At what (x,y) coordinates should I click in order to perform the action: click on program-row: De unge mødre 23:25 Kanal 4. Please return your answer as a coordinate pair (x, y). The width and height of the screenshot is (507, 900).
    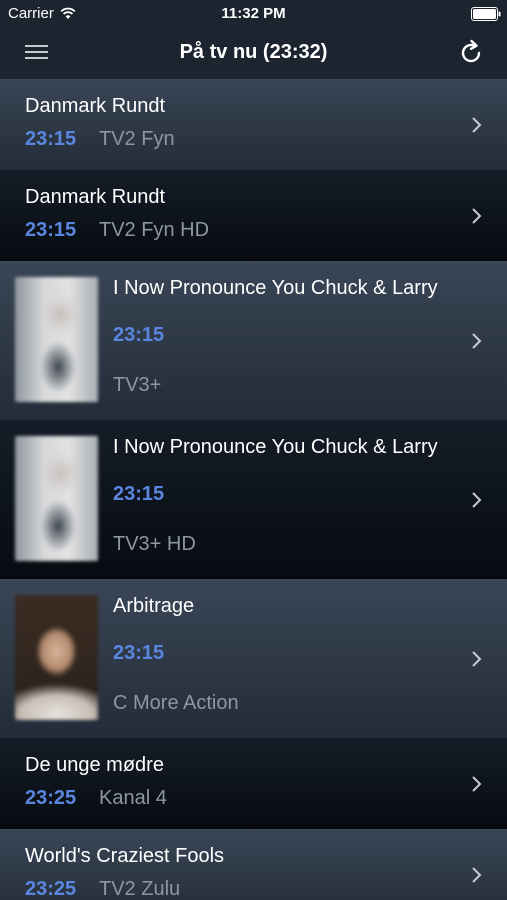
    Looking at the image, I should click on (253, 783).